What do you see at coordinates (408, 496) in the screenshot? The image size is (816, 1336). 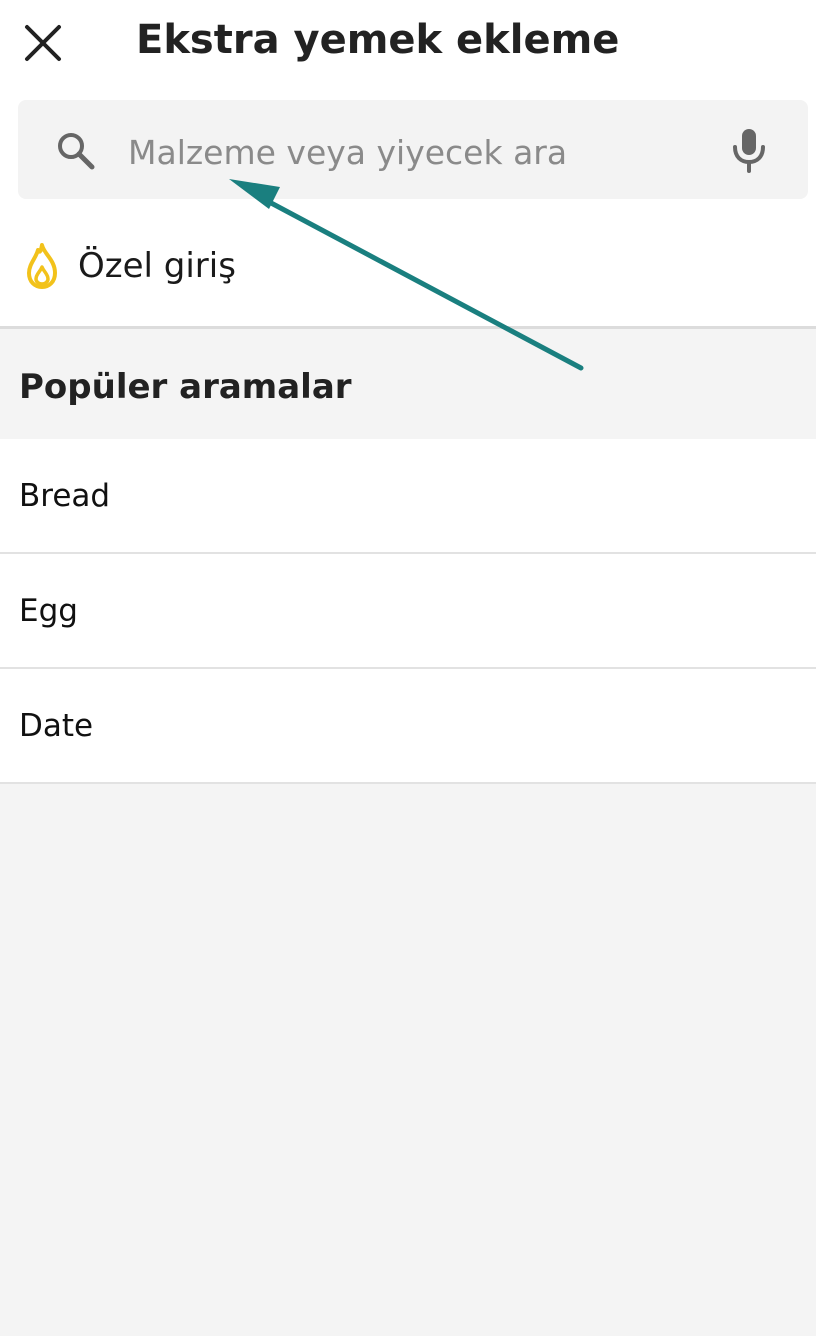 I see `list-item: Bread` at bounding box center [408, 496].